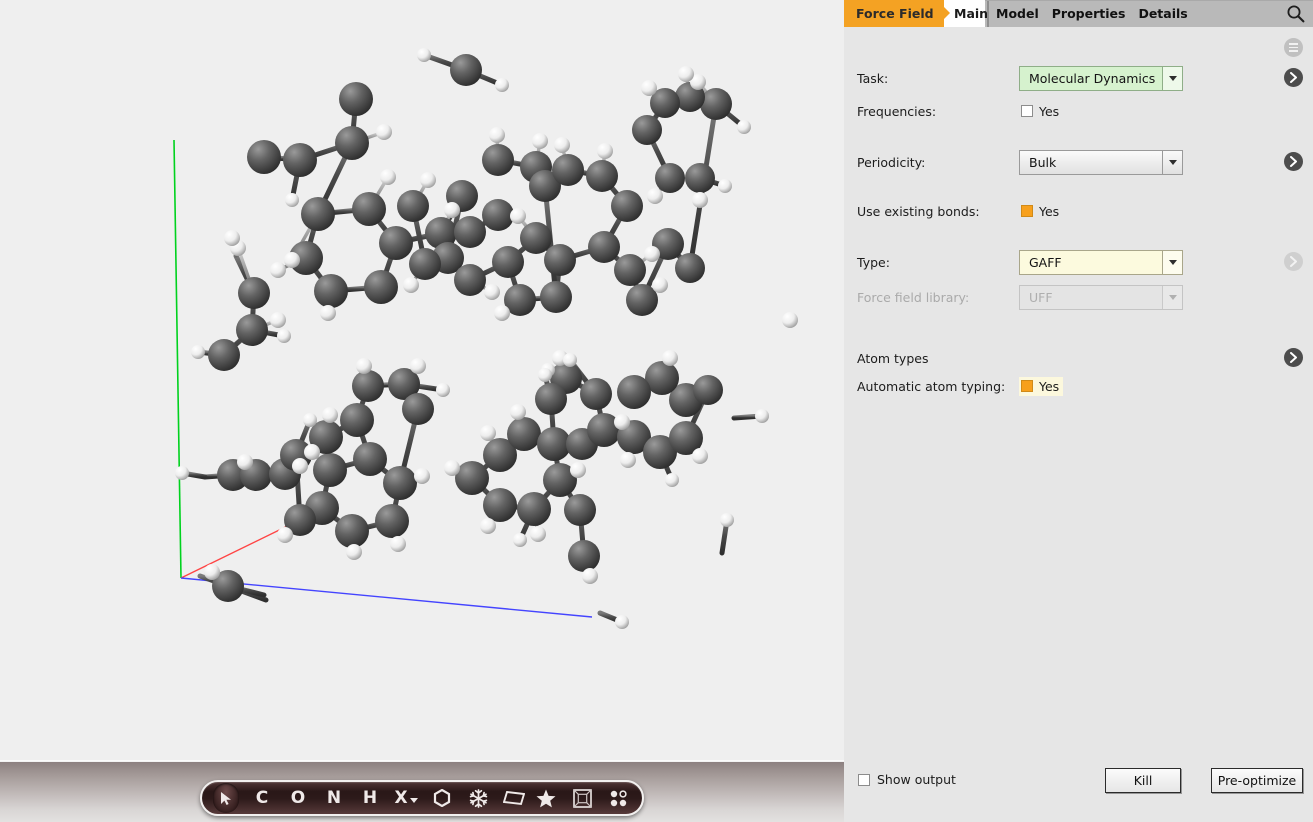  Describe the element at coordinates (401, 798) in the screenshot. I see `element-picker-label: X` at that location.